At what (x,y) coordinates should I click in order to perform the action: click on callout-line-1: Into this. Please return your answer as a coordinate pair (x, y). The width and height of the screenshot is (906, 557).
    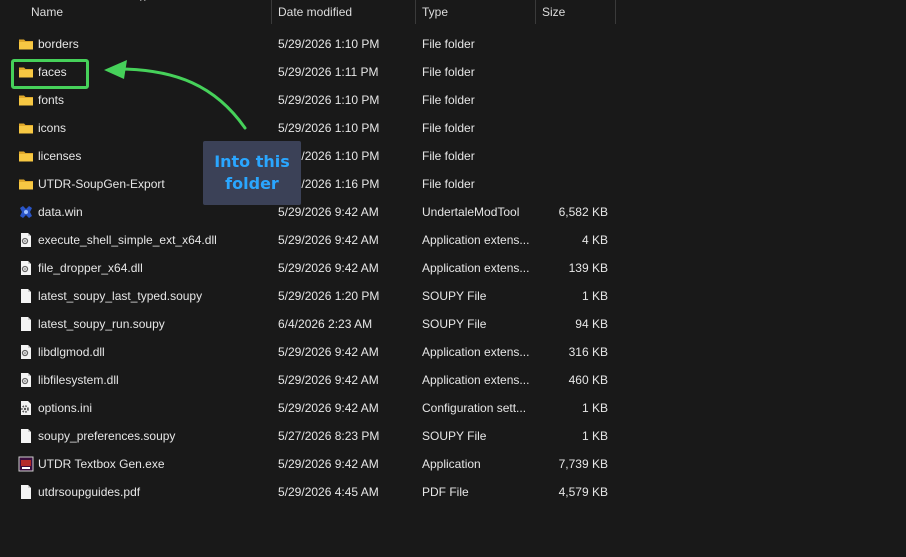
    Looking at the image, I should click on (252, 161).